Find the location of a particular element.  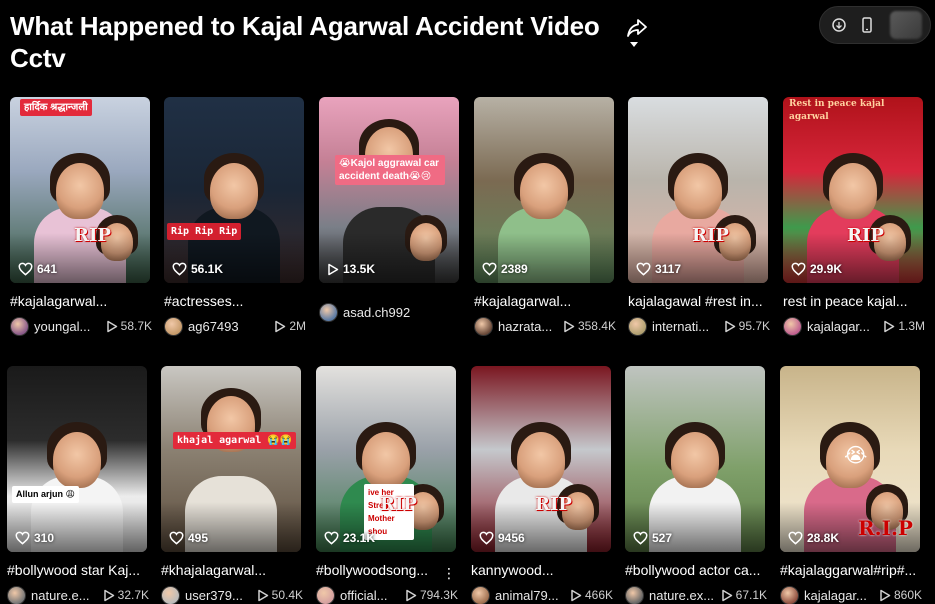

video-thumbnail: RIP 3117 is located at coordinates (698, 190).